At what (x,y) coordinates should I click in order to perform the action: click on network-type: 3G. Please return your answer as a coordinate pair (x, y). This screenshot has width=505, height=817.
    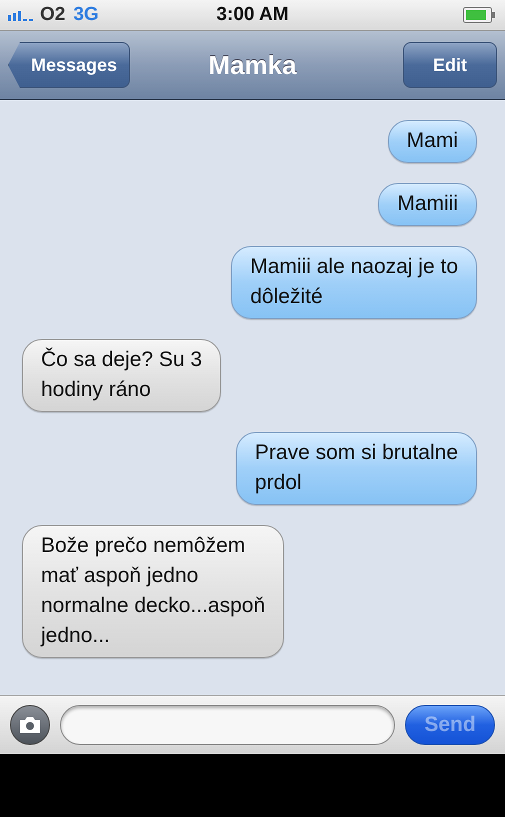
    Looking at the image, I should click on (86, 15).